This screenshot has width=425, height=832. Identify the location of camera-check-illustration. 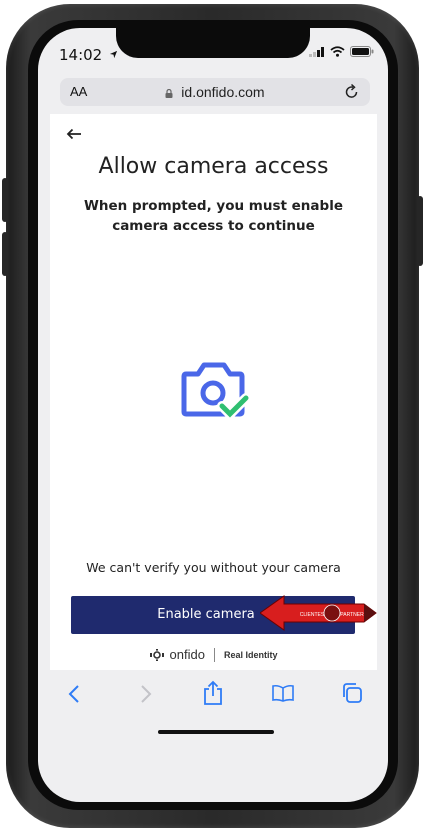
(215, 392).